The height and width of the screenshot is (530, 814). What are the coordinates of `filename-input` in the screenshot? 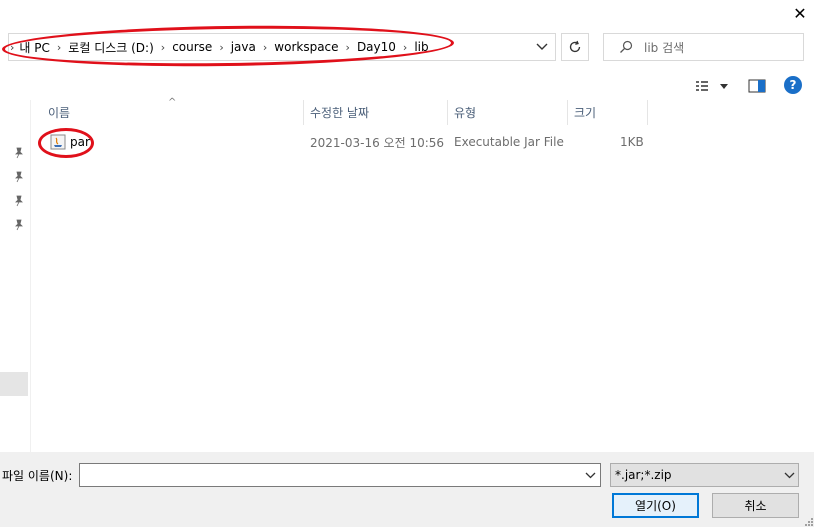 It's located at (340, 475).